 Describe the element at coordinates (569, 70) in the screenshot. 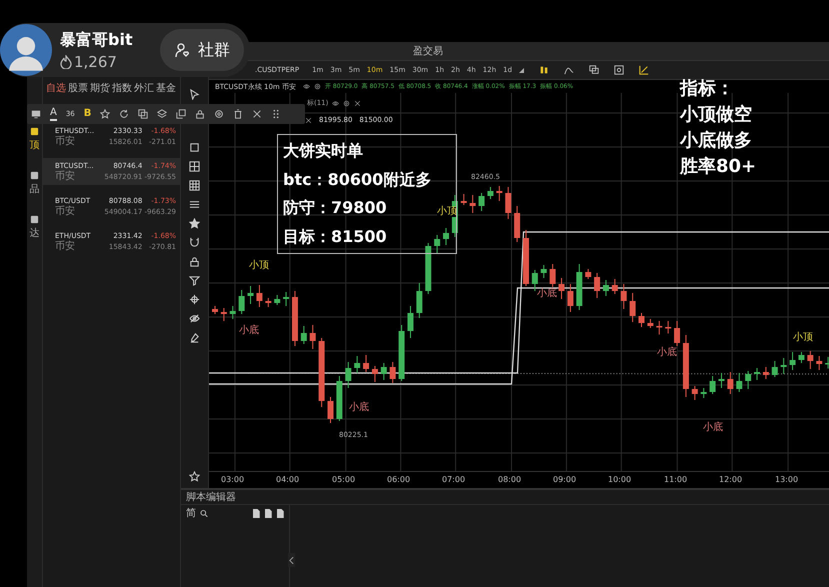

I see `indicator-icon` at that location.